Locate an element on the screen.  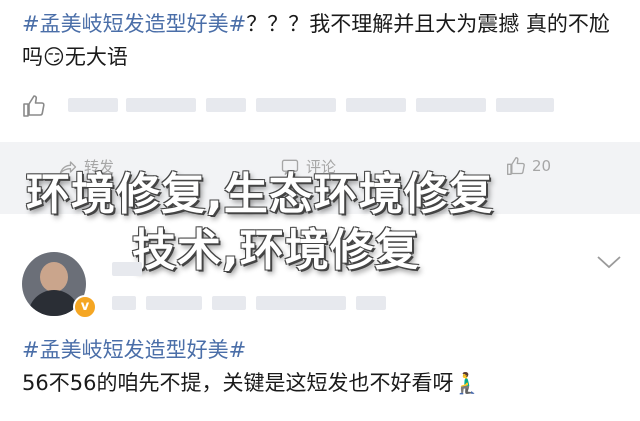
likes-row is located at coordinates (320, 106).